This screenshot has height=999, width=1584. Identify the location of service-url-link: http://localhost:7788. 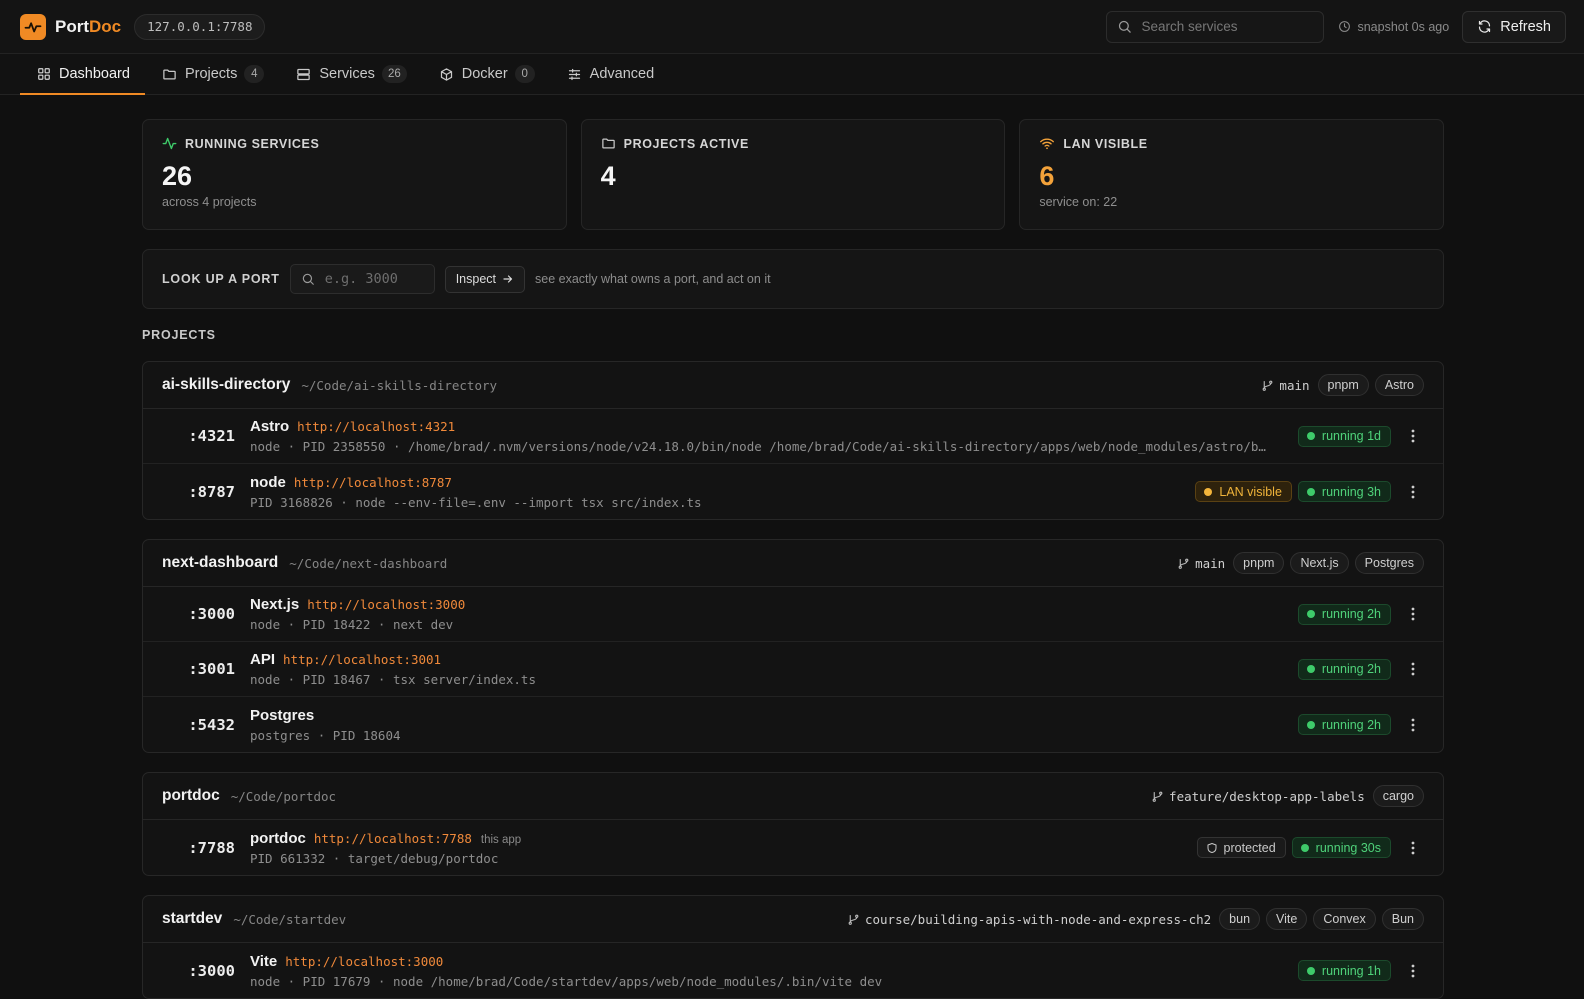
(393, 838).